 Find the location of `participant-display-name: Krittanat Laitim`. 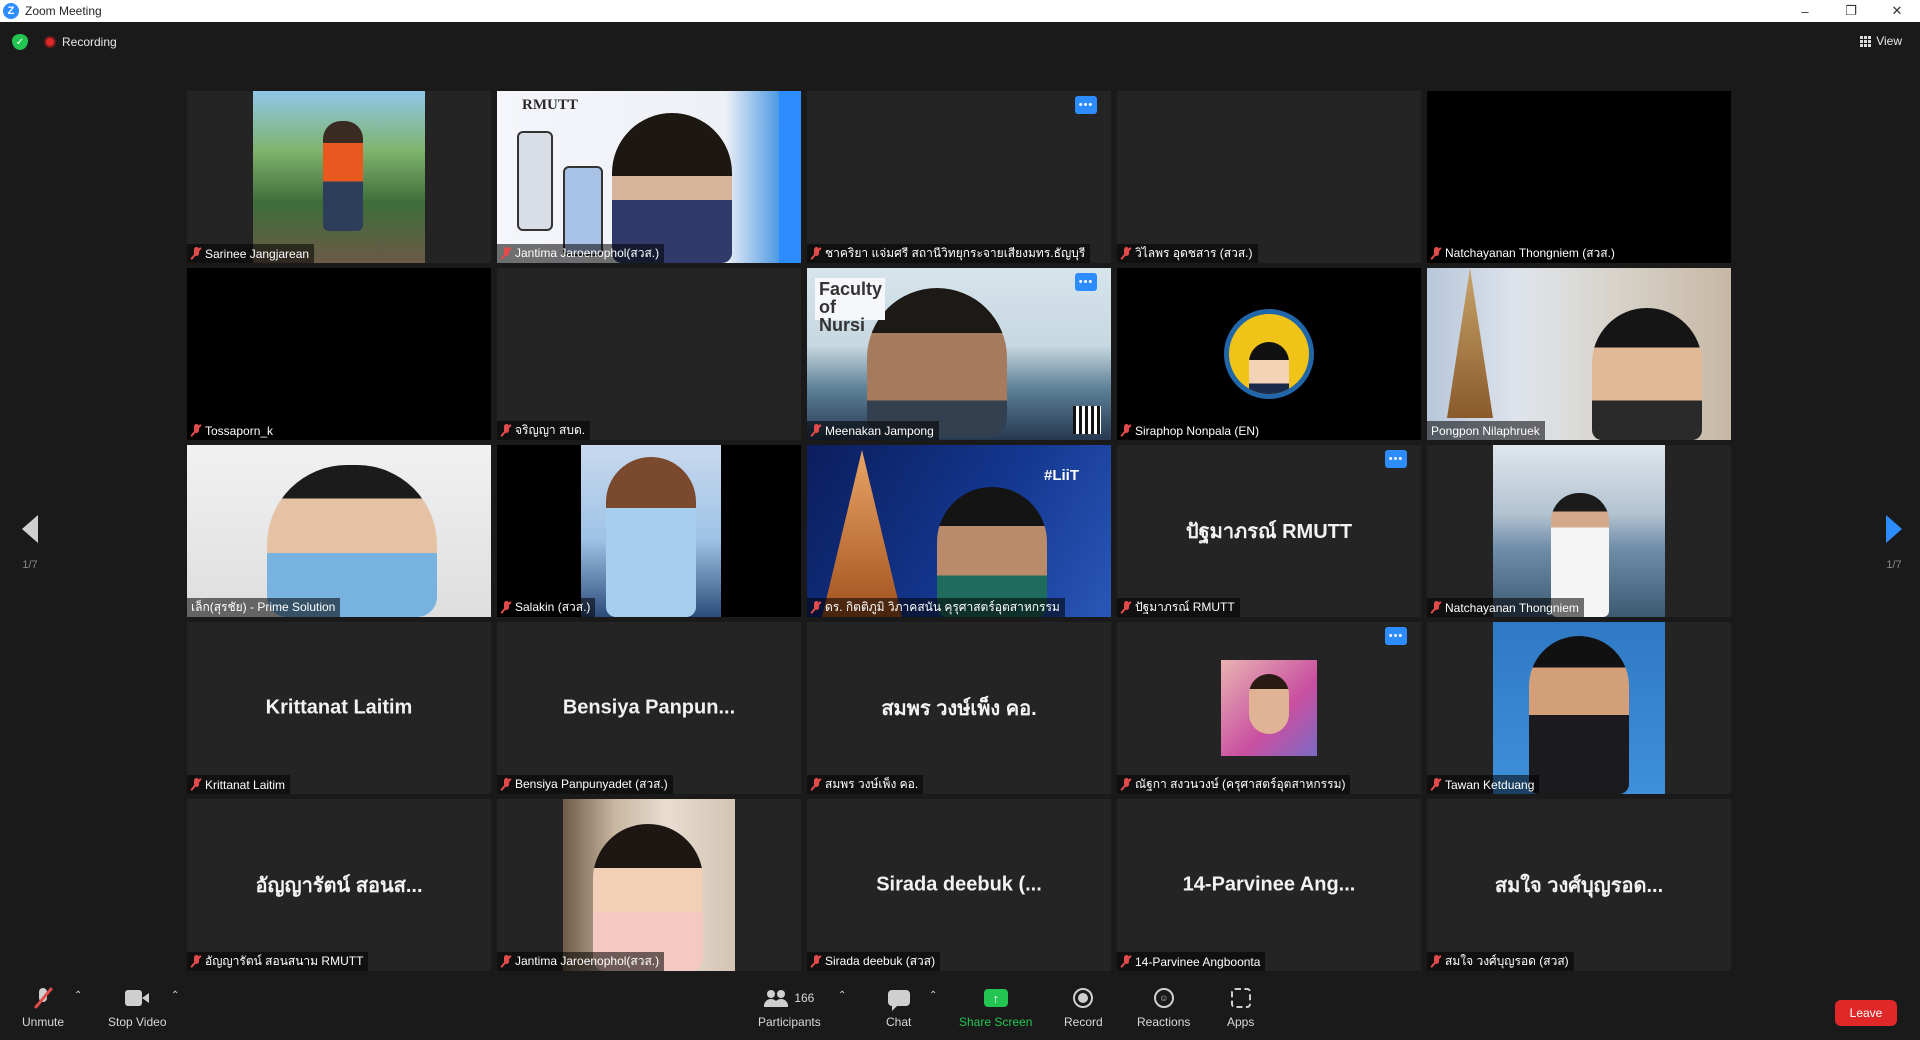

participant-display-name: Krittanat Laitim is located at coordinates (339, 707).